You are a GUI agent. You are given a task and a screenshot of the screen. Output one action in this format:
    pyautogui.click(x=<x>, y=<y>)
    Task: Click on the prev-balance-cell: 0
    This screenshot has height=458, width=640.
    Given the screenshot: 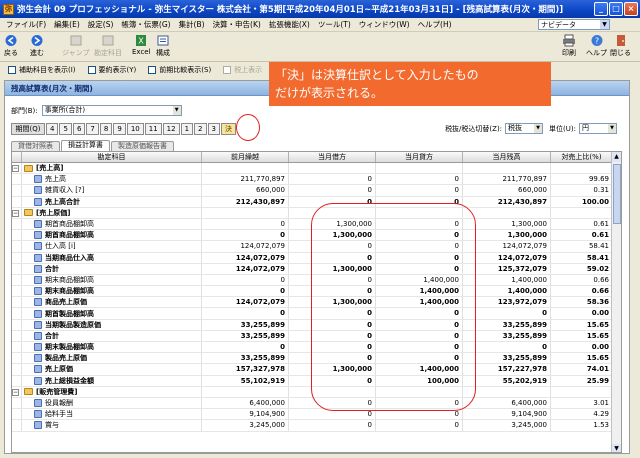 What is the action you would take?
    pyautogui.click(x=245, y=291)
    